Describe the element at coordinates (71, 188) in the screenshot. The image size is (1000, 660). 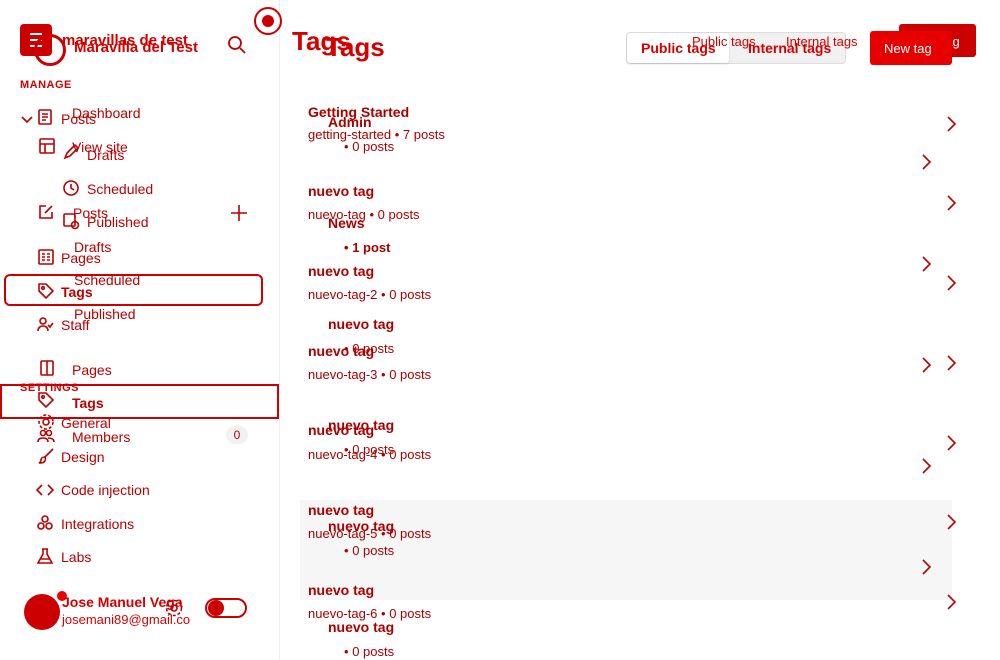
I see `clock-icon` at that location.